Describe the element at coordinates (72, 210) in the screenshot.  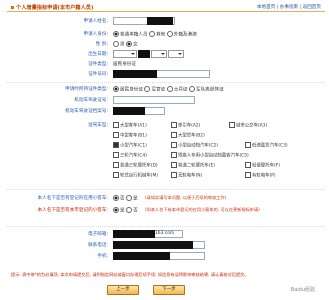
I see `local-vehicle-label: 本人名下是否有本市登记的小客车:` at that location.